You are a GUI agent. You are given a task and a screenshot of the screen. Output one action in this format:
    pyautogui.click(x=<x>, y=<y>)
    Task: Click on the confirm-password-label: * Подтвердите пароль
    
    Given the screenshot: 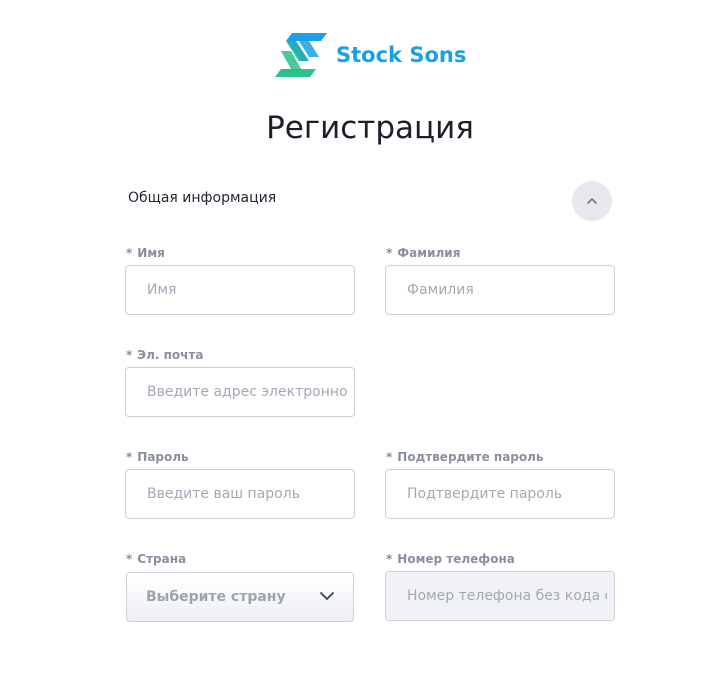 What is the action you would take?
    pyautogui.click(x=465, y=457)
    